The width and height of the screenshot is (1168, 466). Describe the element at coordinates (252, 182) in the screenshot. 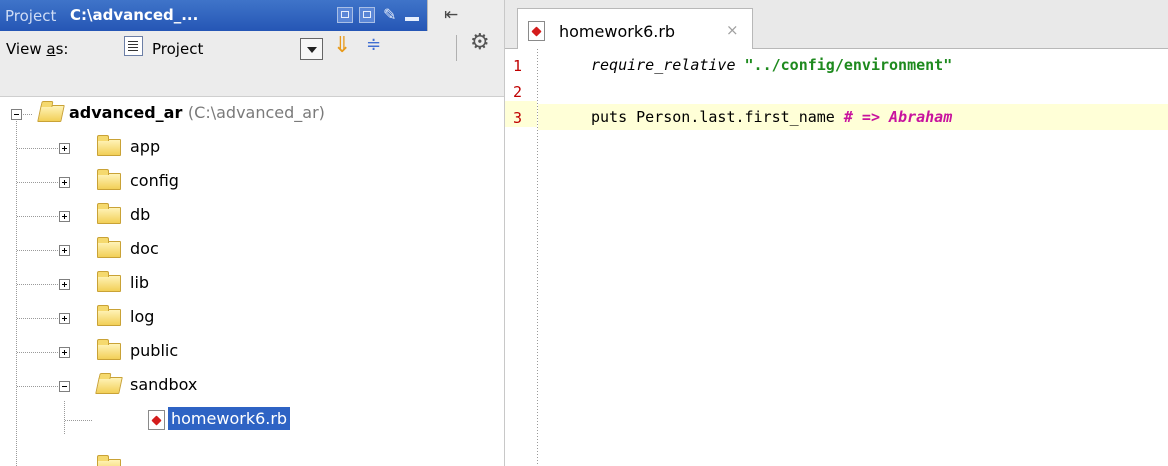

I see `tree-item-config: config` at that location.